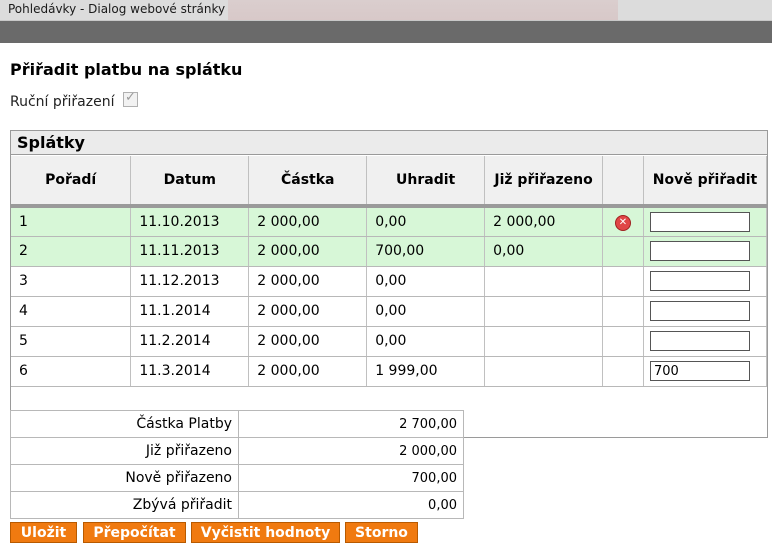 This screenshot has width=772, height=552. Describe the element at coordinates (351, 505) in the screenshot. I see `summary-value: 0,00` at that location.